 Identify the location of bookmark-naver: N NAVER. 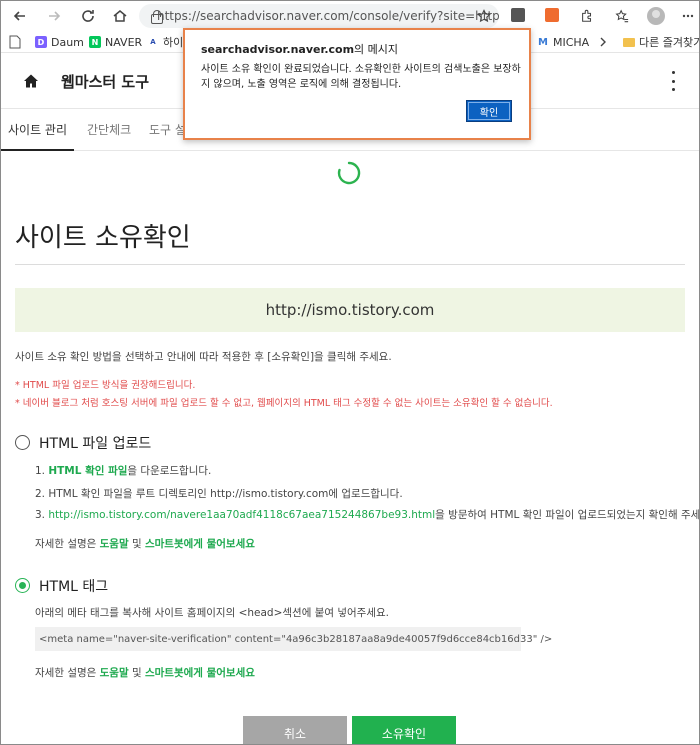
(115, 42).